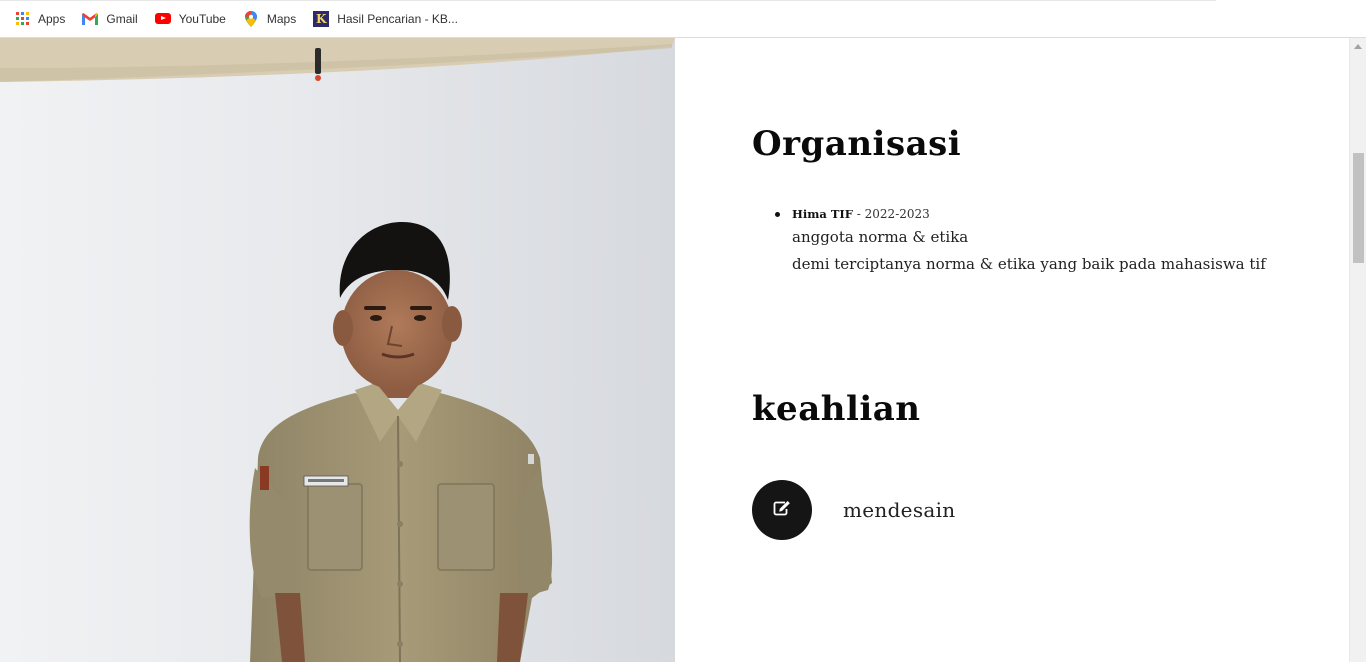 The width and height of the screenshot is (1366, 662). Describe the element at coordinates (162, 19) in the screenshot. I see `youtube-icon` at that location.